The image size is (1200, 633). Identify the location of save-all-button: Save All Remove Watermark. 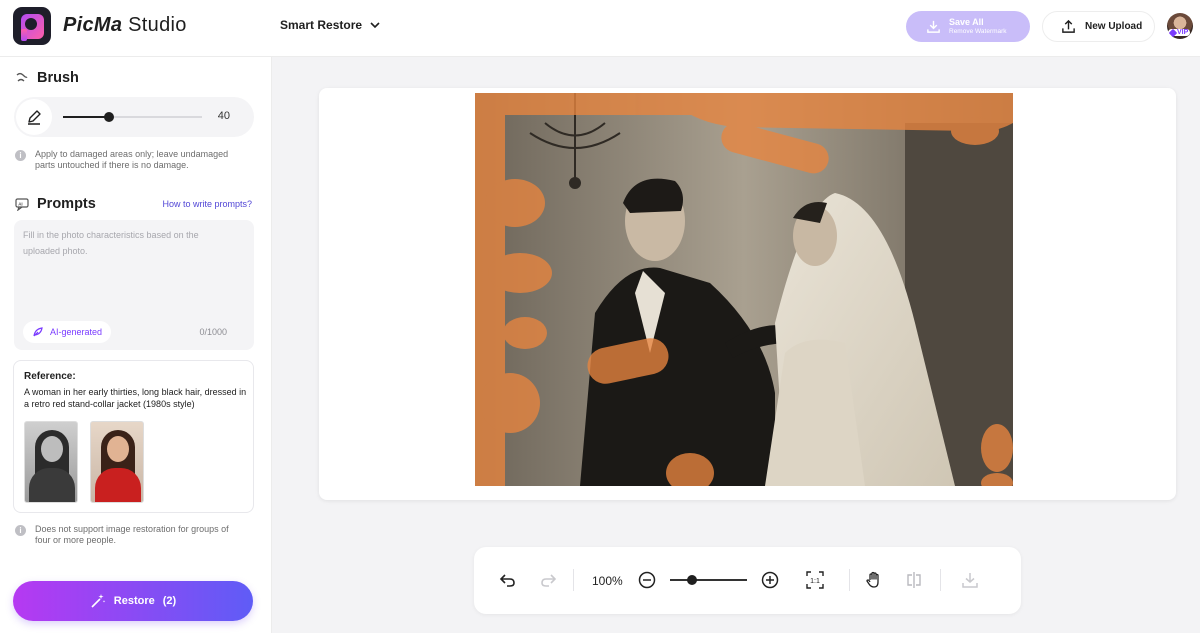
(968, 26).